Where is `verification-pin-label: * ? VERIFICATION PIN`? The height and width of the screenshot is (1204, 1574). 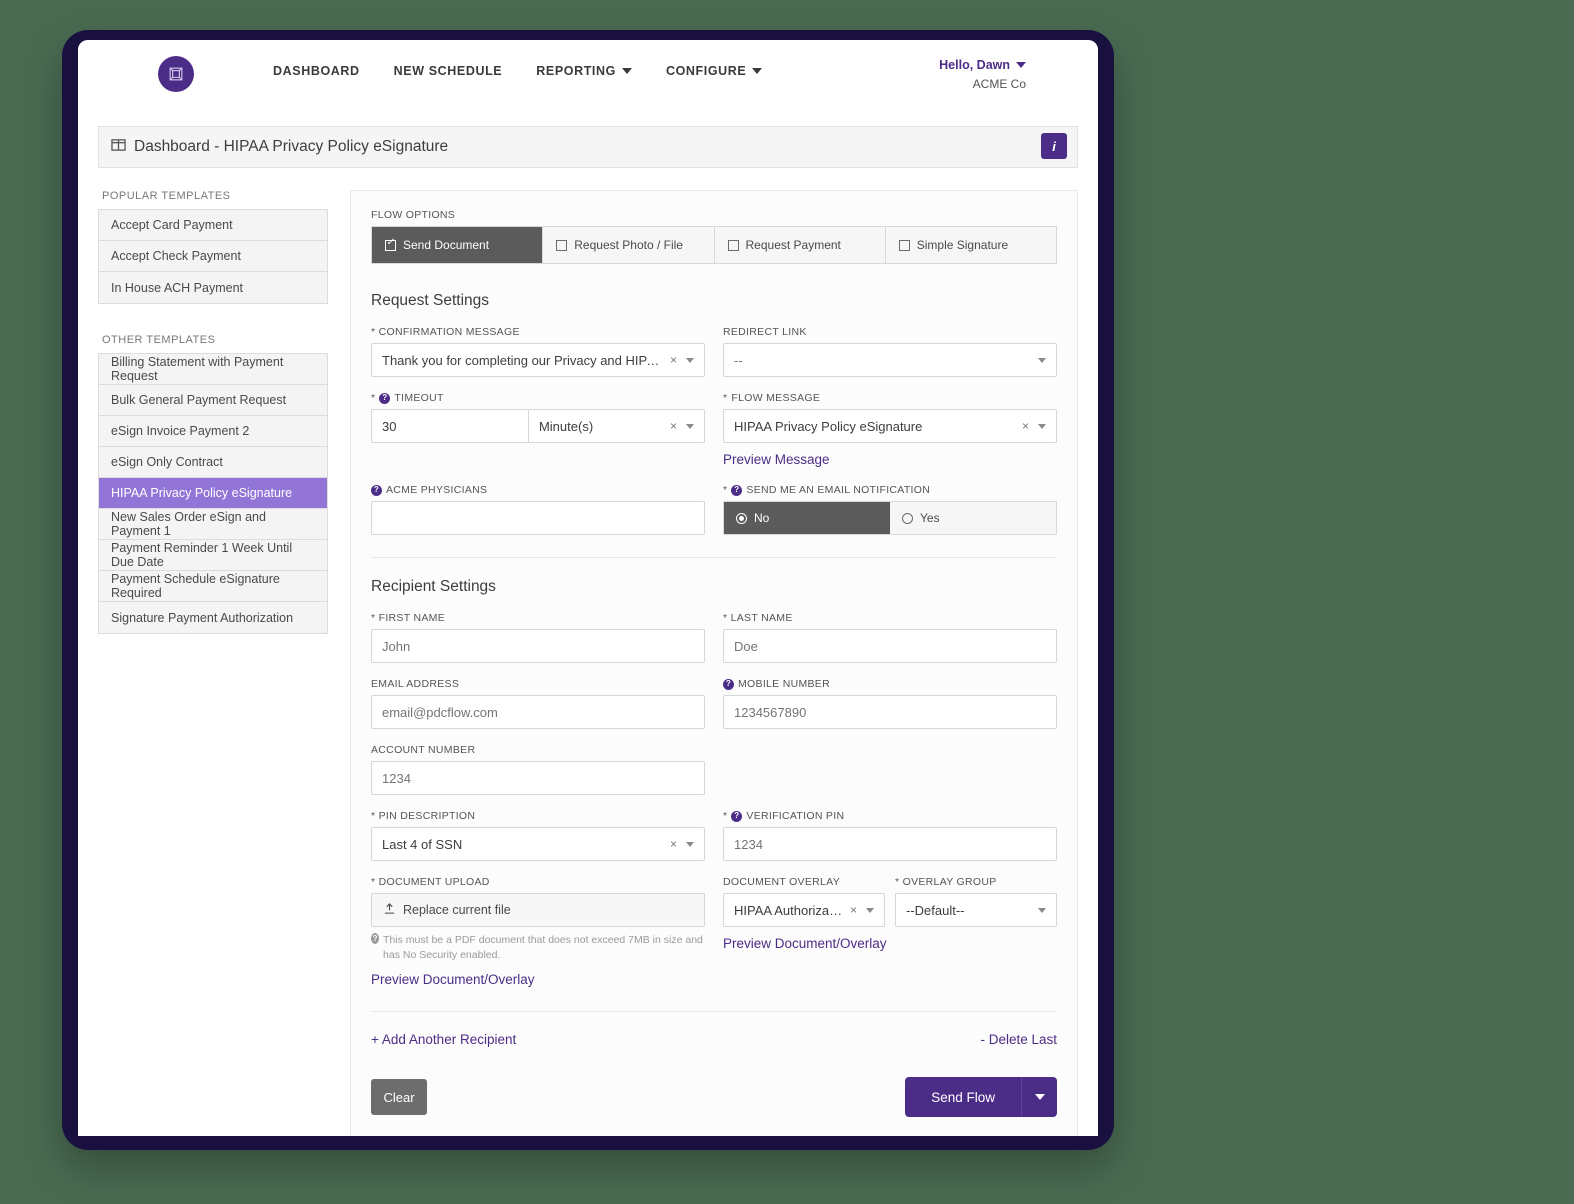 verification-pin-label: * ? VERIFICATION PIN is located at coordinates (784, 816).